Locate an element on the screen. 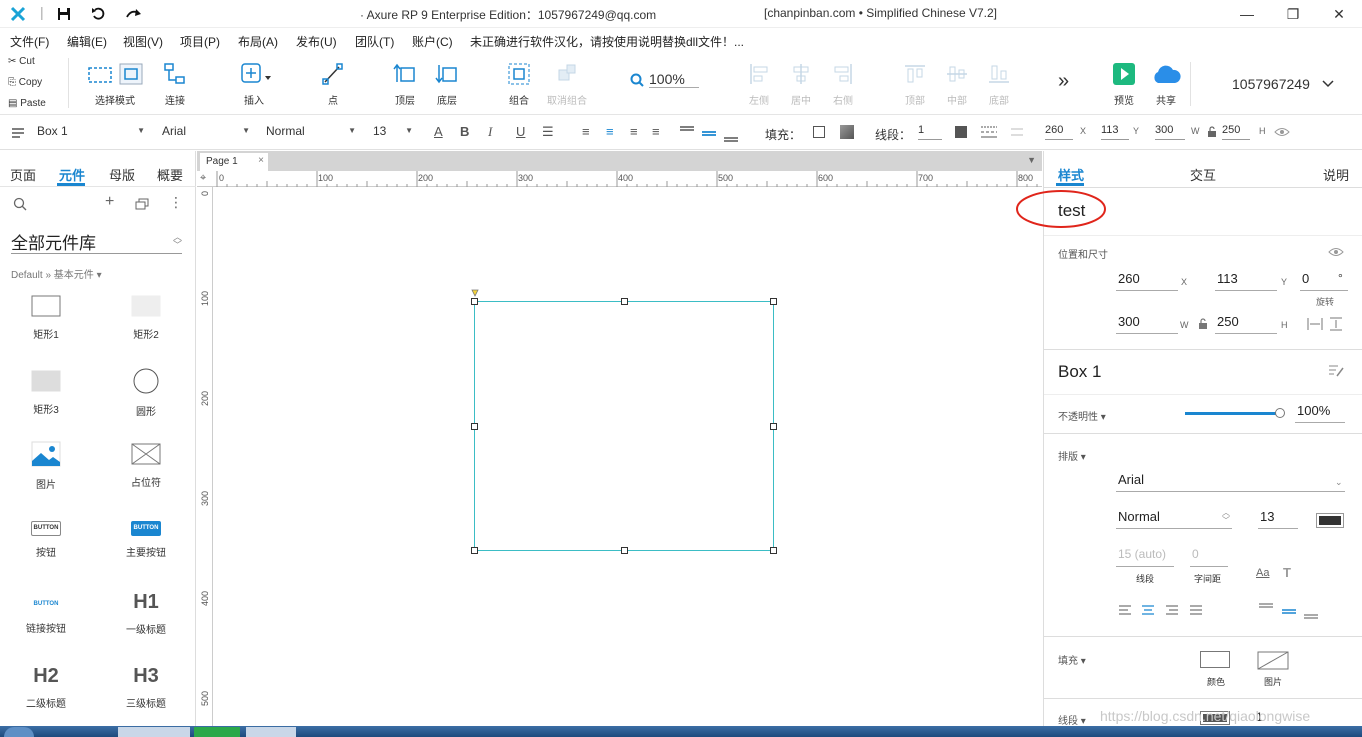  visibility-eye-icon is located at coordinates (1336, 252).